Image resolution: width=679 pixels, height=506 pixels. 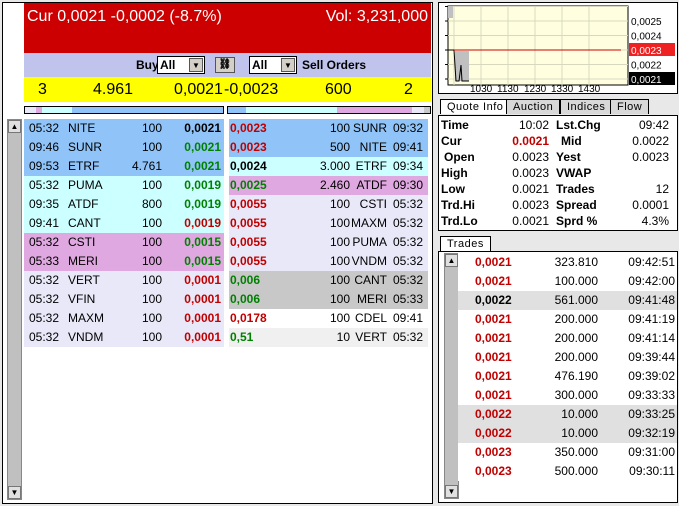 What do you see at coordinates (328, 166) in the screenshot?
I see `sell-order-row: 0,0024 3.000 ETRF 09:34` at bounding box center [328, 166].